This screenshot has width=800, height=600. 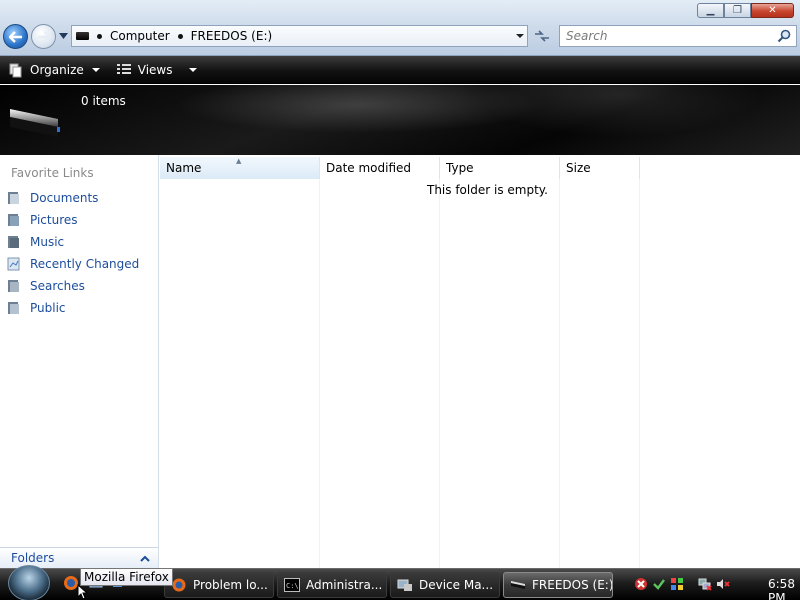 I want to click on forward-button, so click(x=43, y=36).